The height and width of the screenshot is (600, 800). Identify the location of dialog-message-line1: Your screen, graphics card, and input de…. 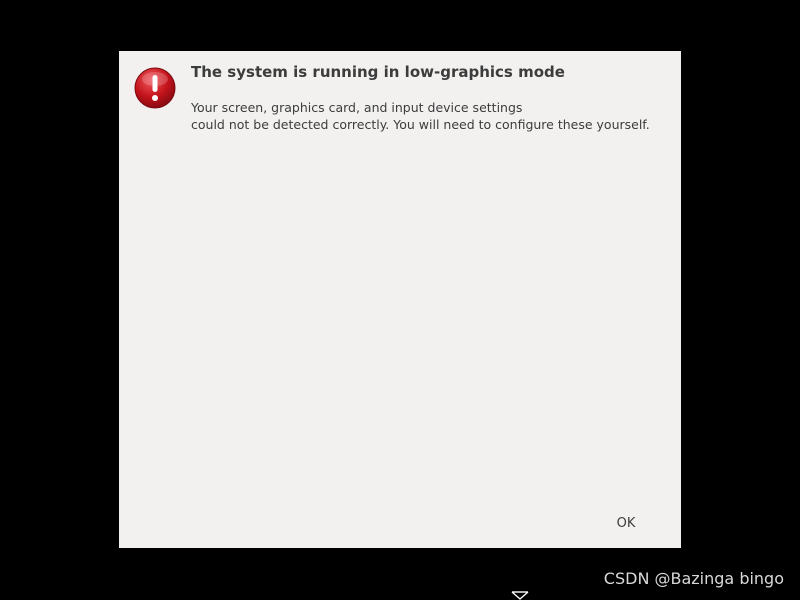
(357, 107).